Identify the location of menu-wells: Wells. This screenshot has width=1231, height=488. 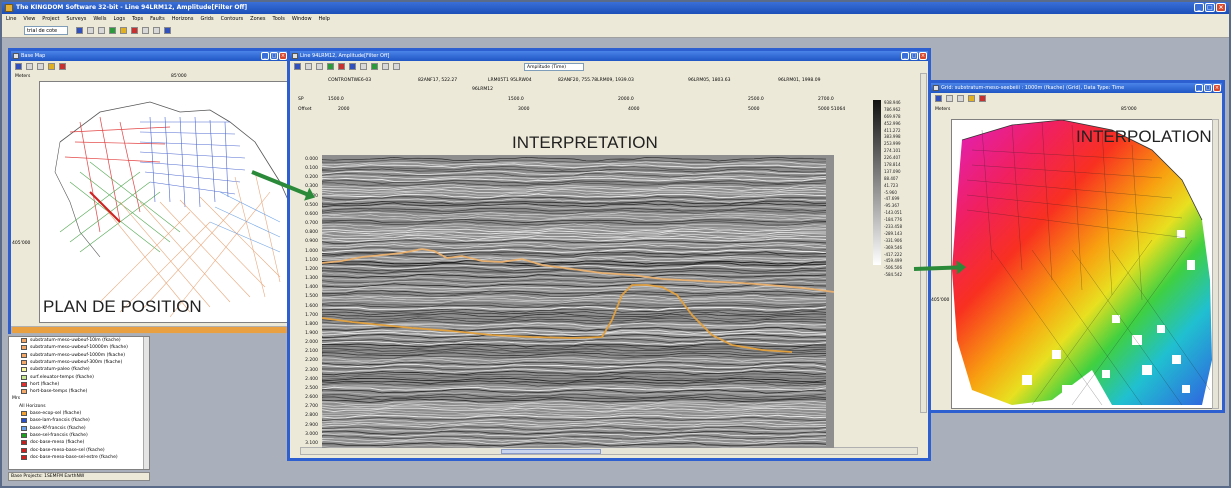
(99, 19).